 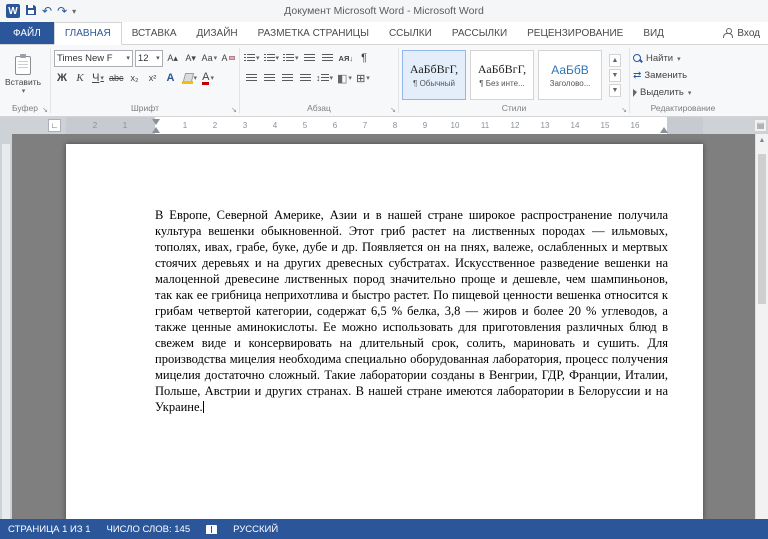 I want to click on word-count-status: ЧИСЛО СЛОВ: 145, so click(x=149, y=529).